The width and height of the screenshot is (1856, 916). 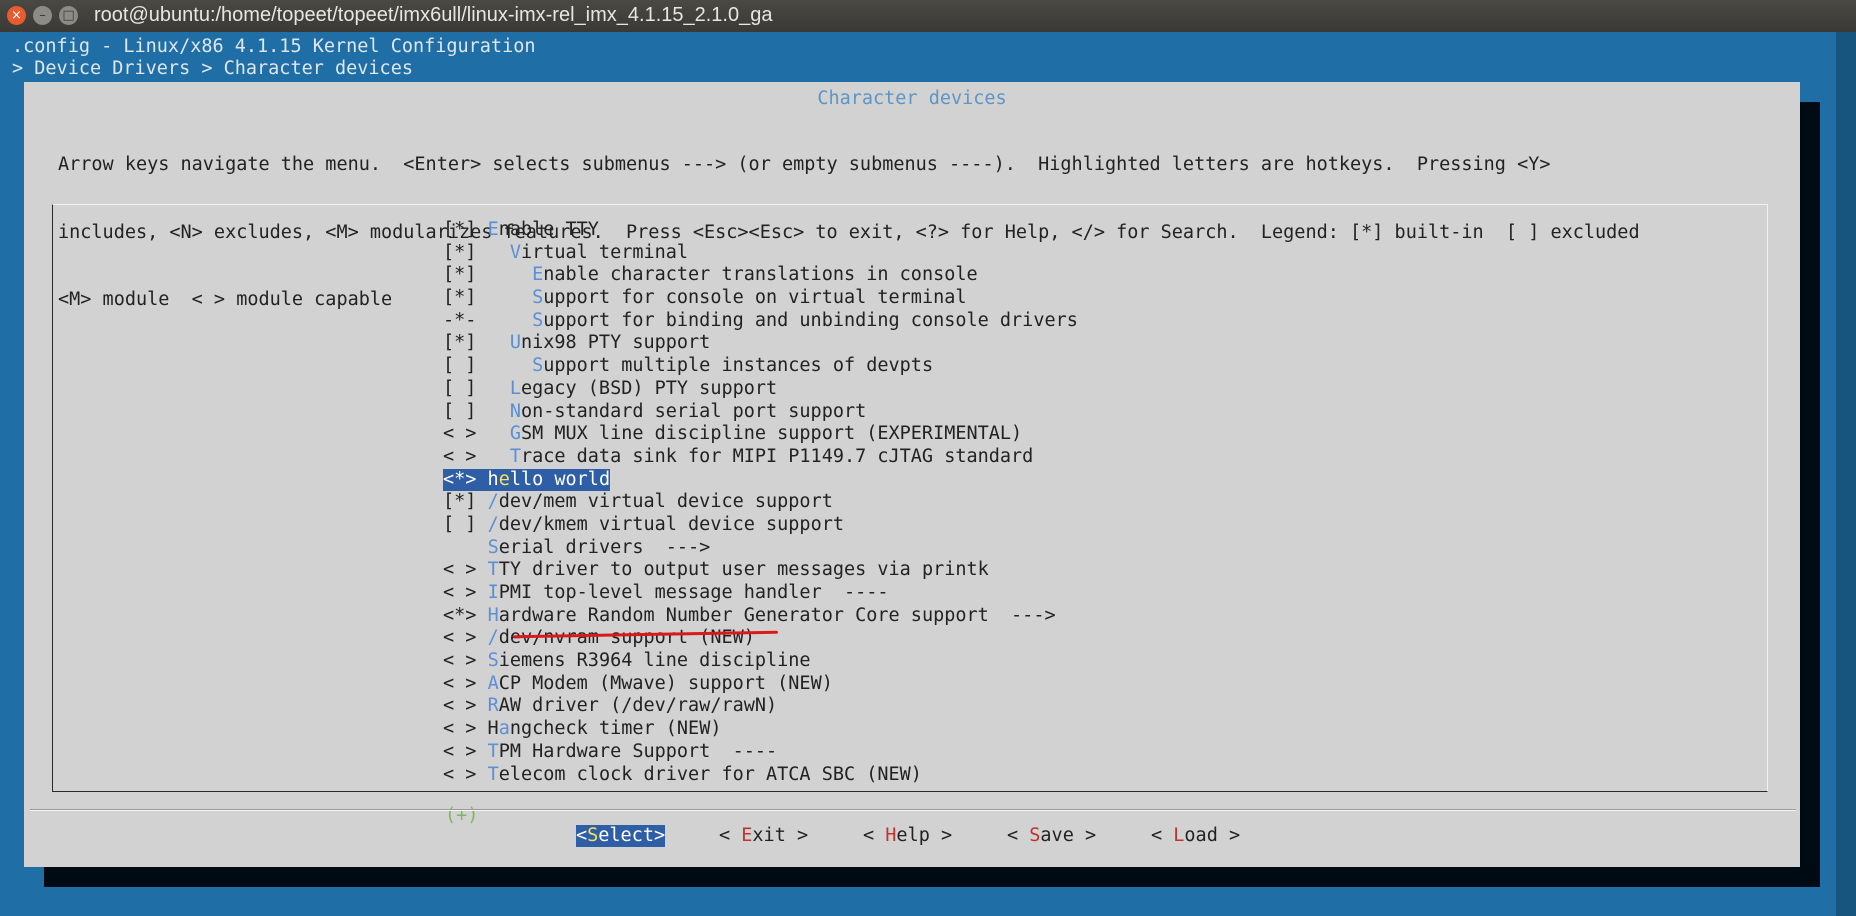 I want to click on menu-item-label: PMI top-level message handler ----, so click(x=693, y=592).